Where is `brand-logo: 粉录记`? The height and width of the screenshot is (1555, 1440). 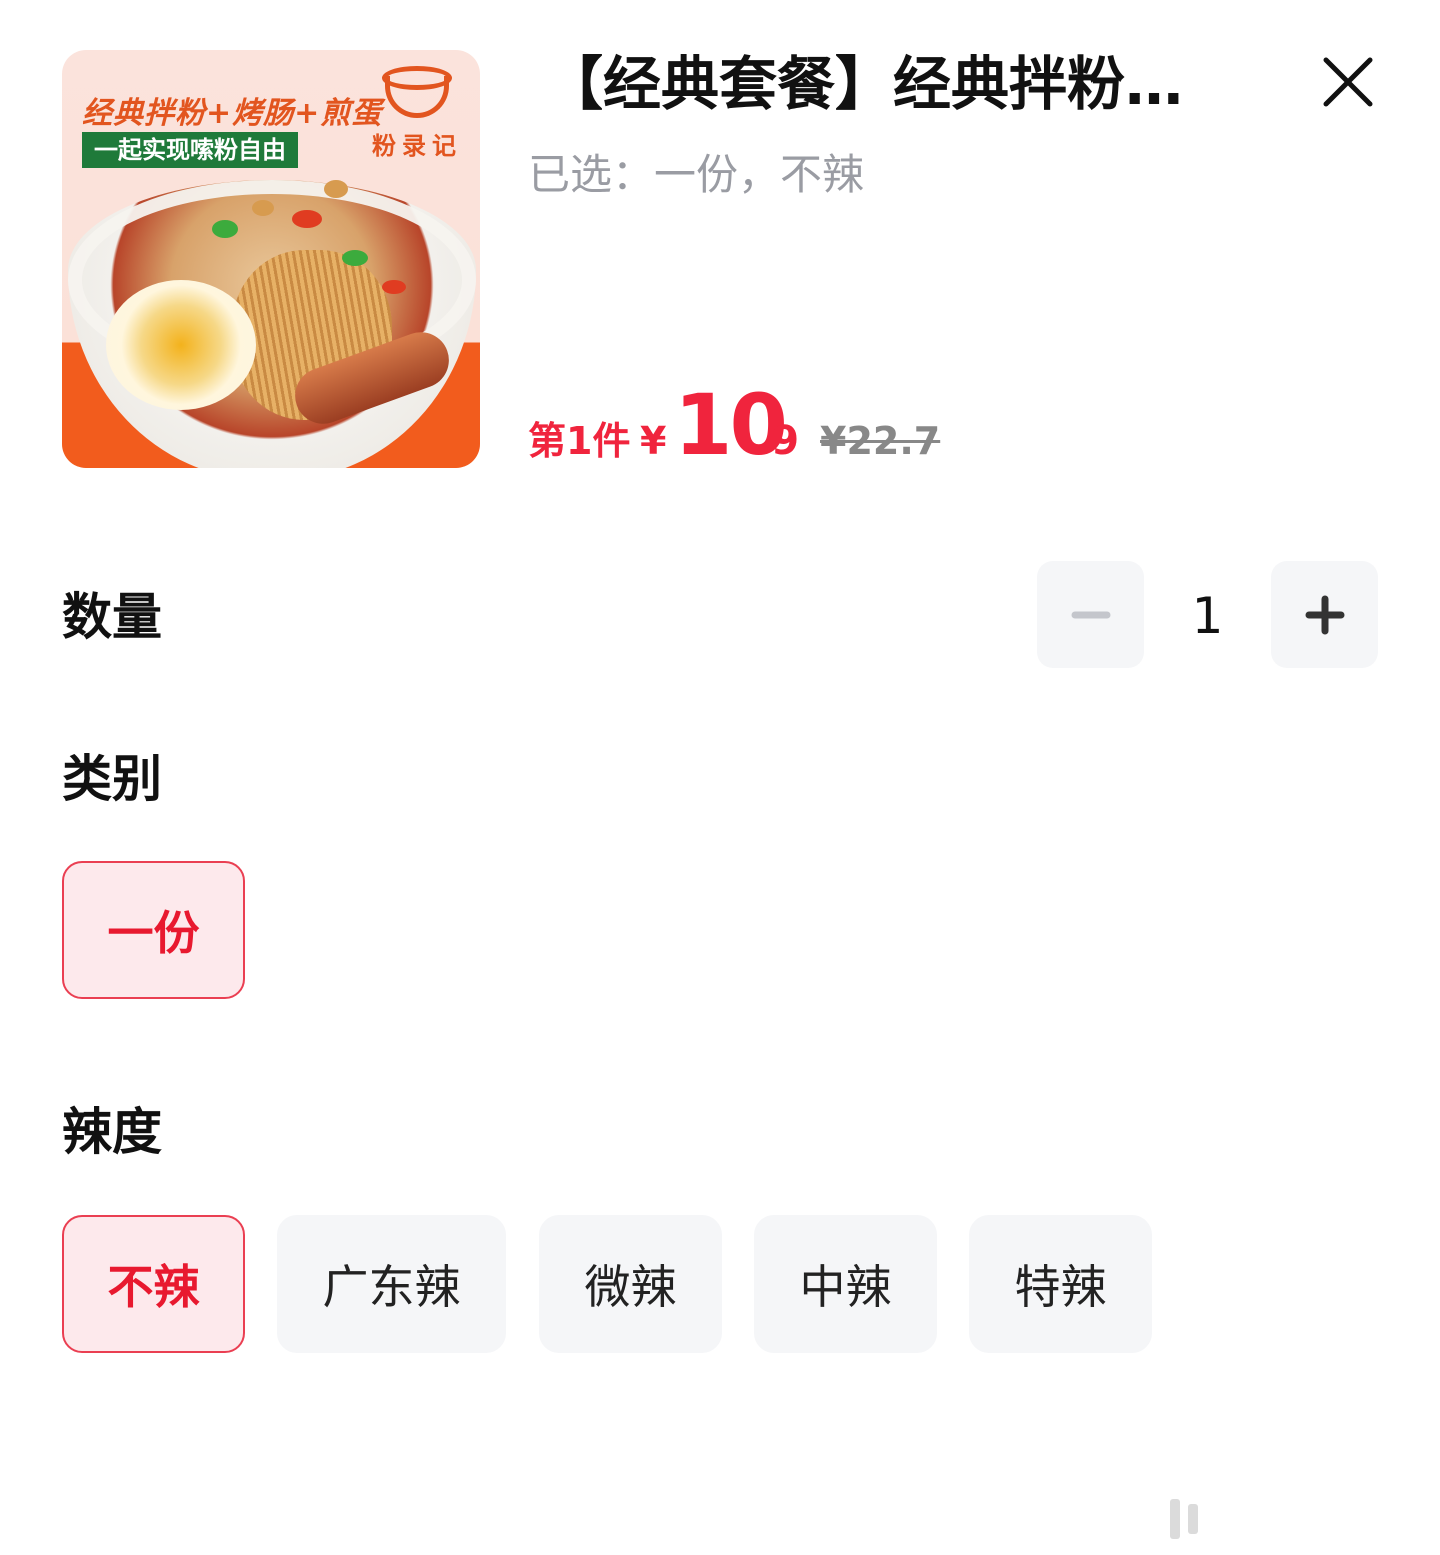
brand-logo: 粉录记 is located at coordinates (417, 113).